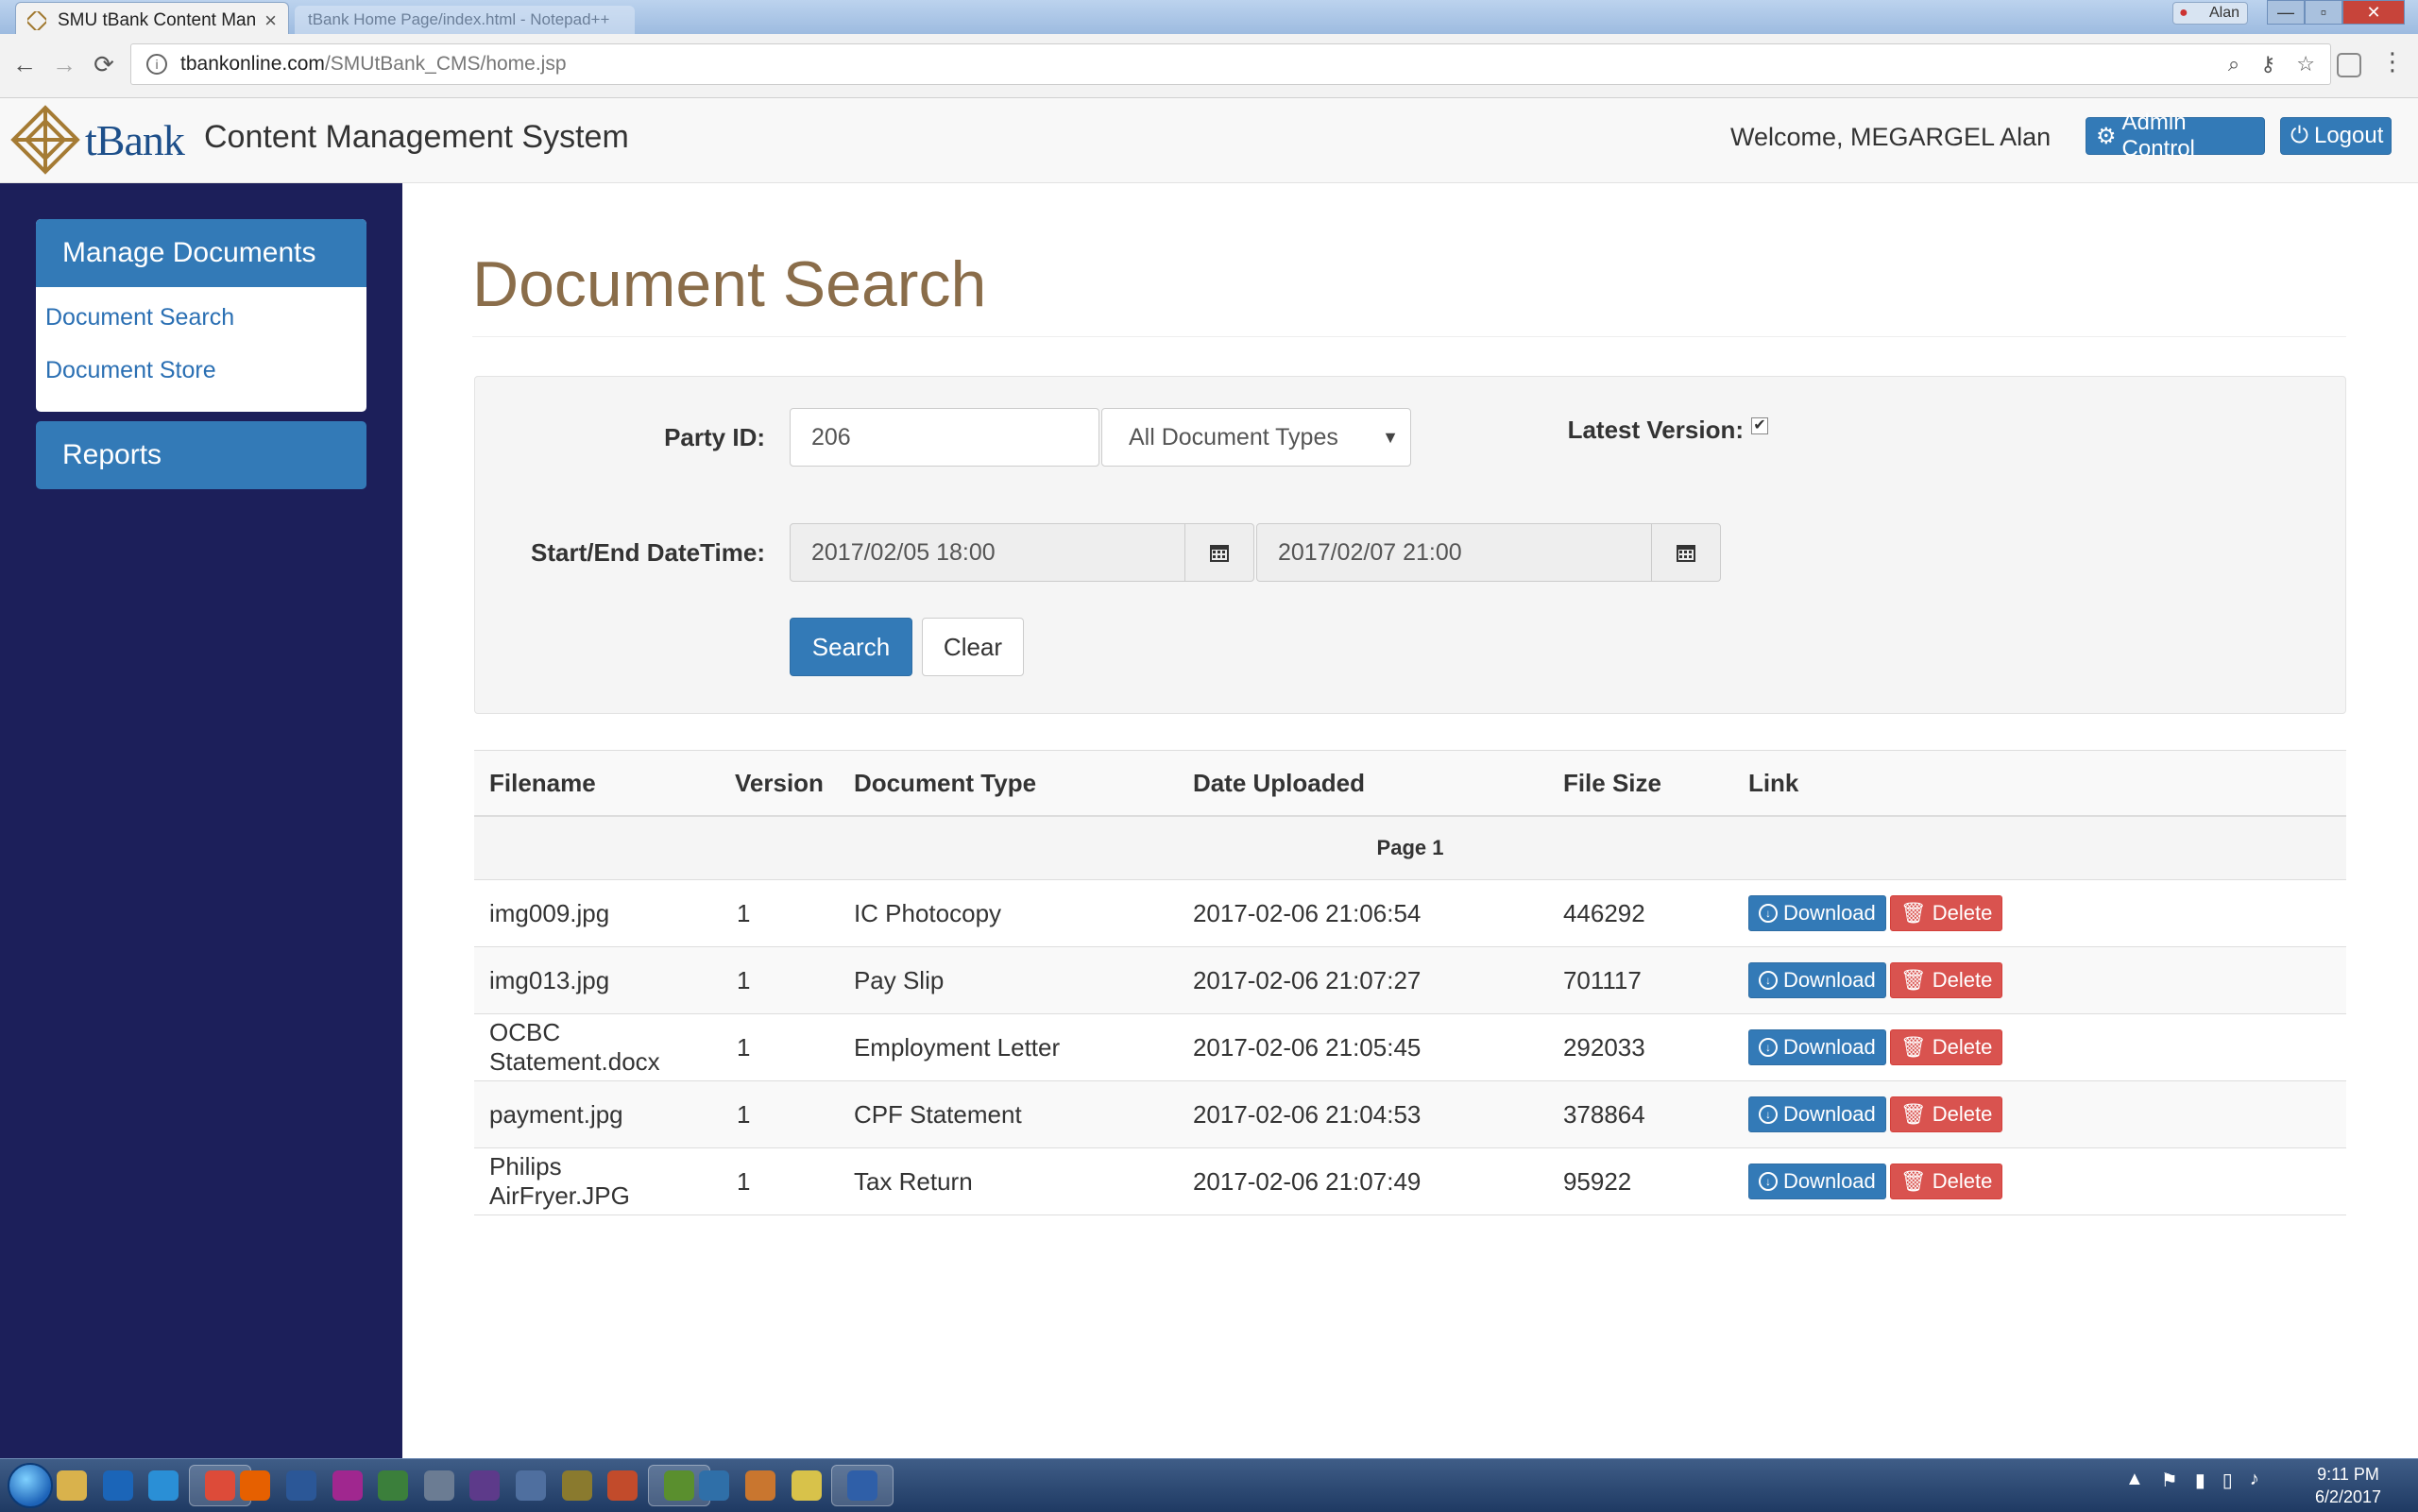  What do you see at coordinates (271, 20) in the screenshot?
I see `tab-close-icon: ×` at bounding box center [271, 20].